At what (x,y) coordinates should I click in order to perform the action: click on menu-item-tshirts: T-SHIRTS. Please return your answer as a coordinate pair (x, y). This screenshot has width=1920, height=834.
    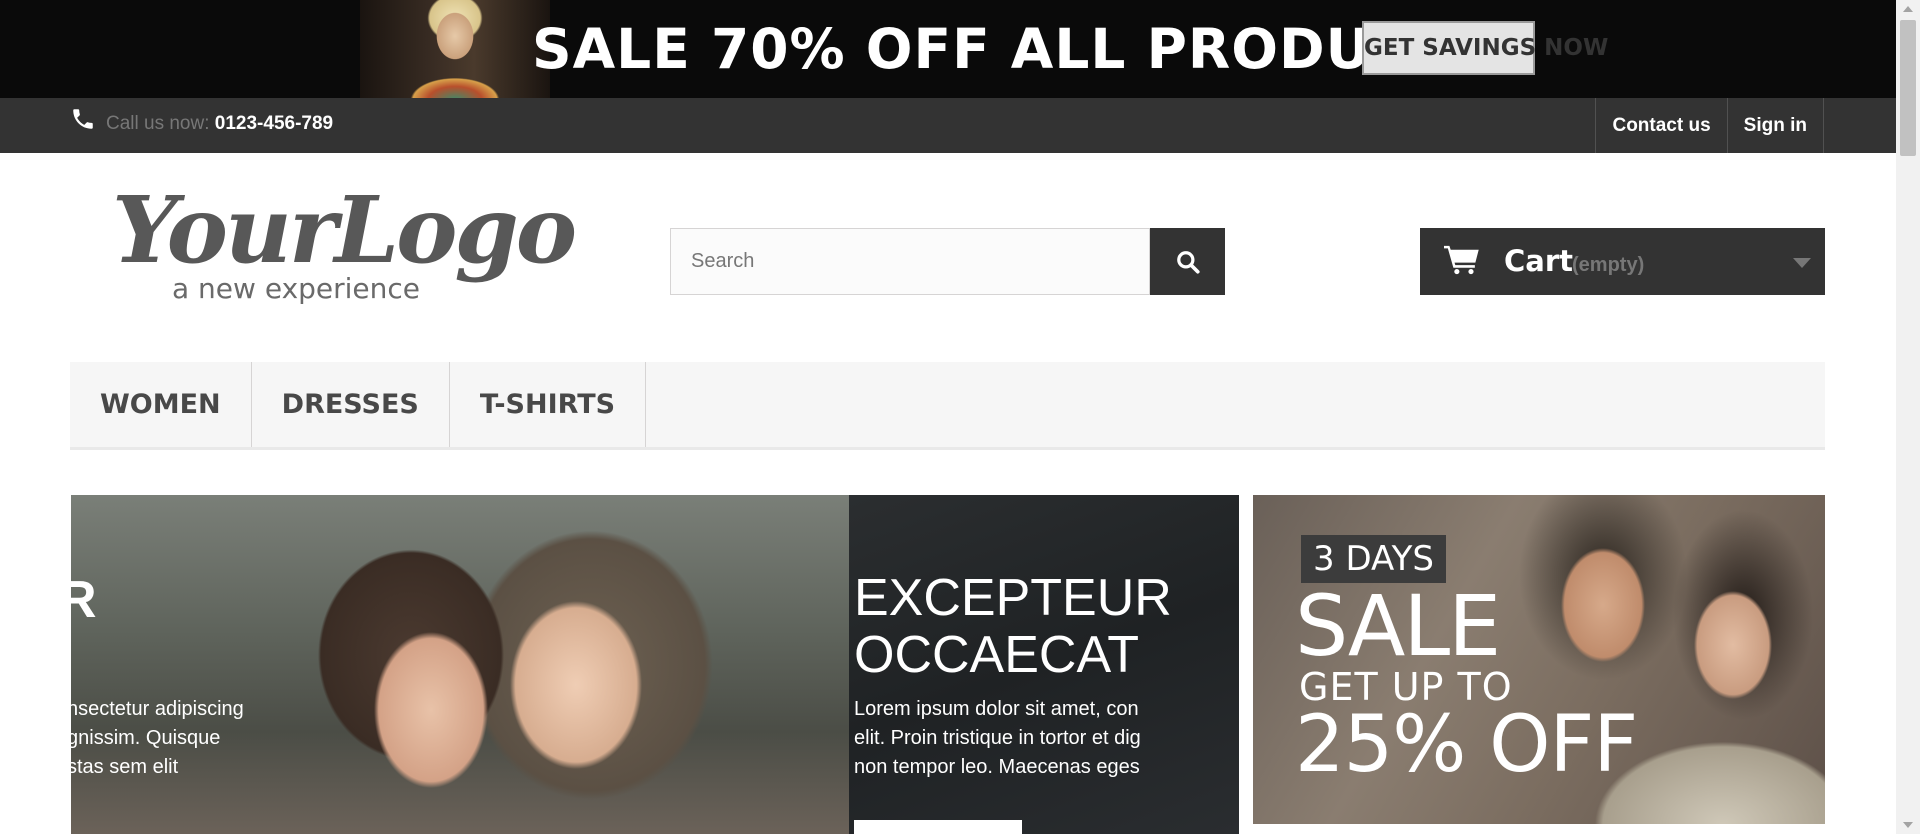
    Looking at the image, I should click on (548, 404).